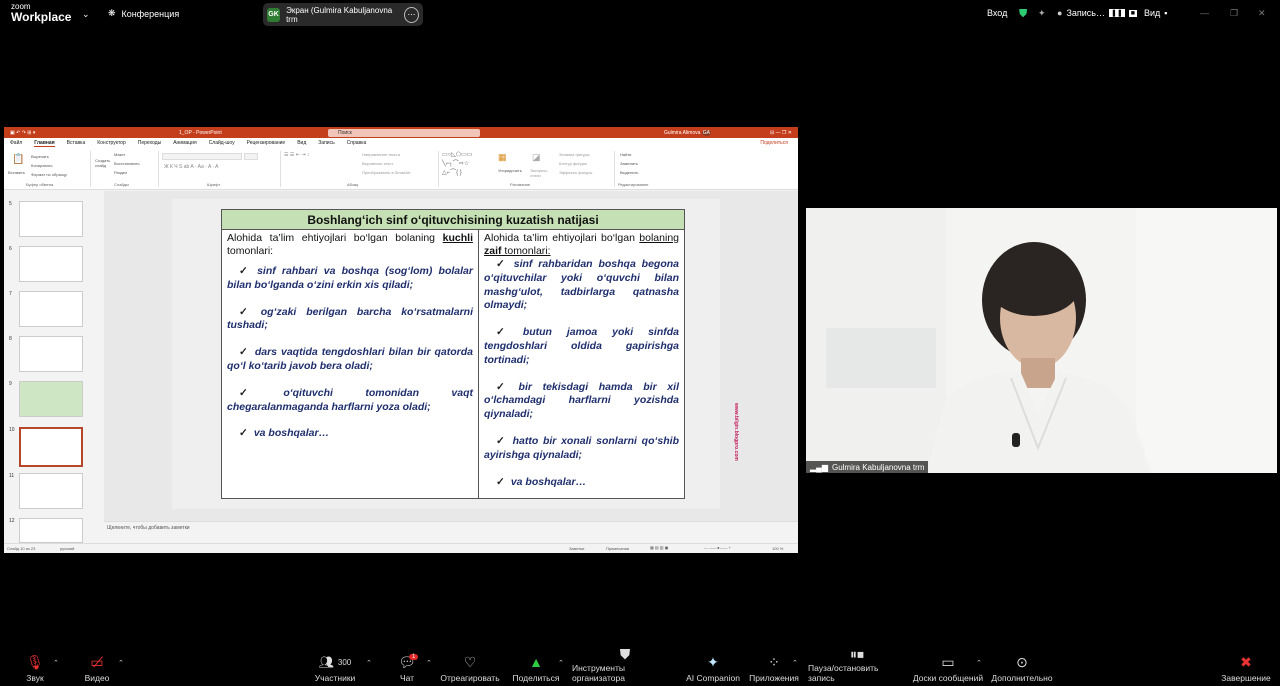 The height and width of the screenshot is (686, 1280). I want to click on styles-icon: ◪, so click(536, 157).